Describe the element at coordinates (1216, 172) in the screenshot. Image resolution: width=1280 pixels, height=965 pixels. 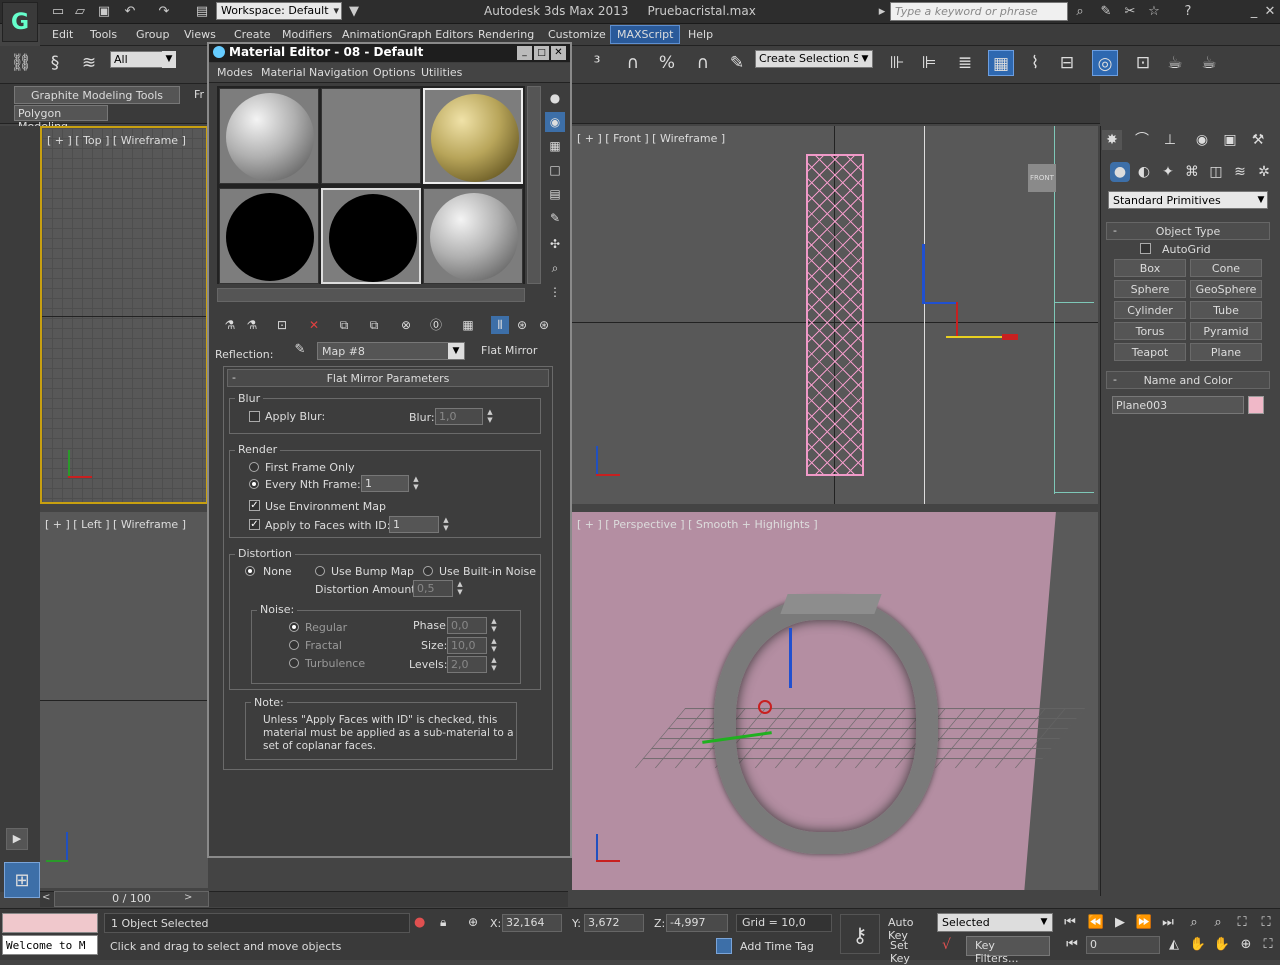
I see `helpers-icon: ◫` at that location.